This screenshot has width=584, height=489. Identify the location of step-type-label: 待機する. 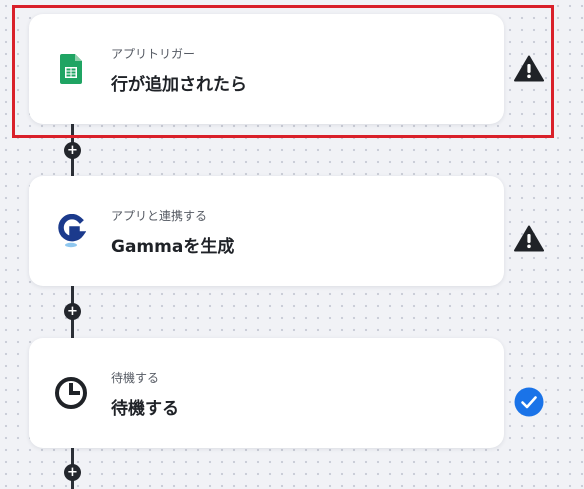
(135, 378).